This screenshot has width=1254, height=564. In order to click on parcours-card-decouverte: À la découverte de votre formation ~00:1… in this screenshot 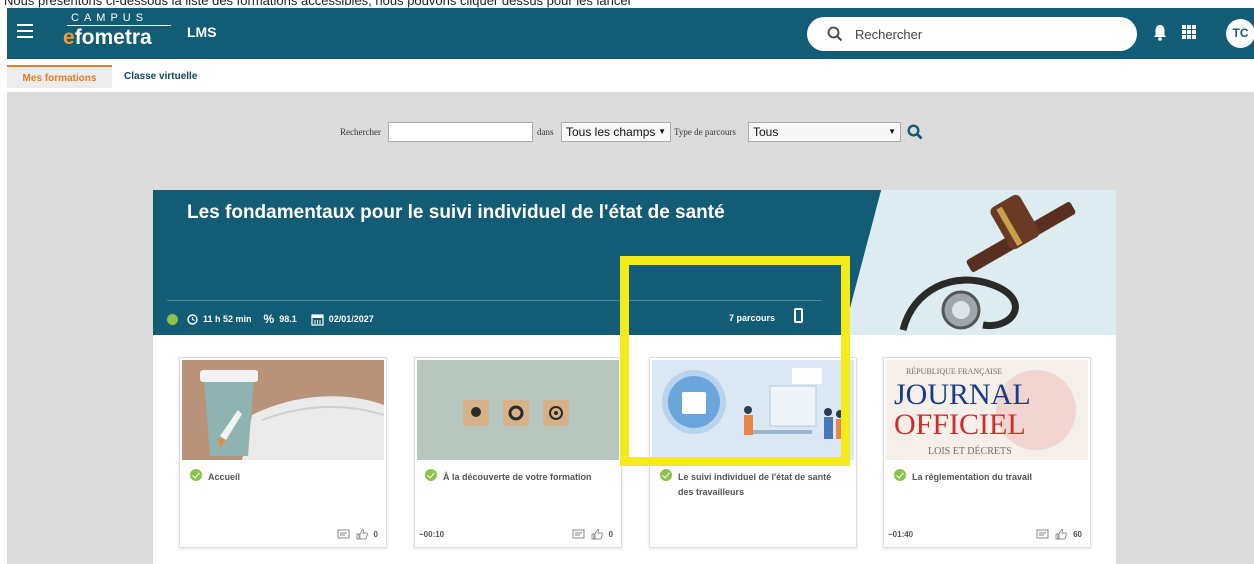, I will do `click(518, 452)`.